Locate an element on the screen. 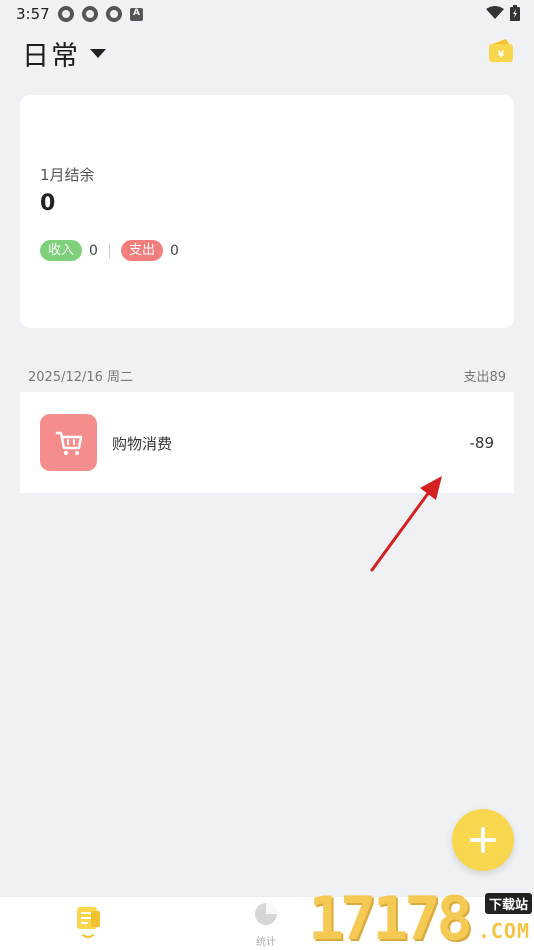 Image resolution: width=534 pixels, height=950 pixels. shopping-cart-icon is located at coordinates (68, 442).